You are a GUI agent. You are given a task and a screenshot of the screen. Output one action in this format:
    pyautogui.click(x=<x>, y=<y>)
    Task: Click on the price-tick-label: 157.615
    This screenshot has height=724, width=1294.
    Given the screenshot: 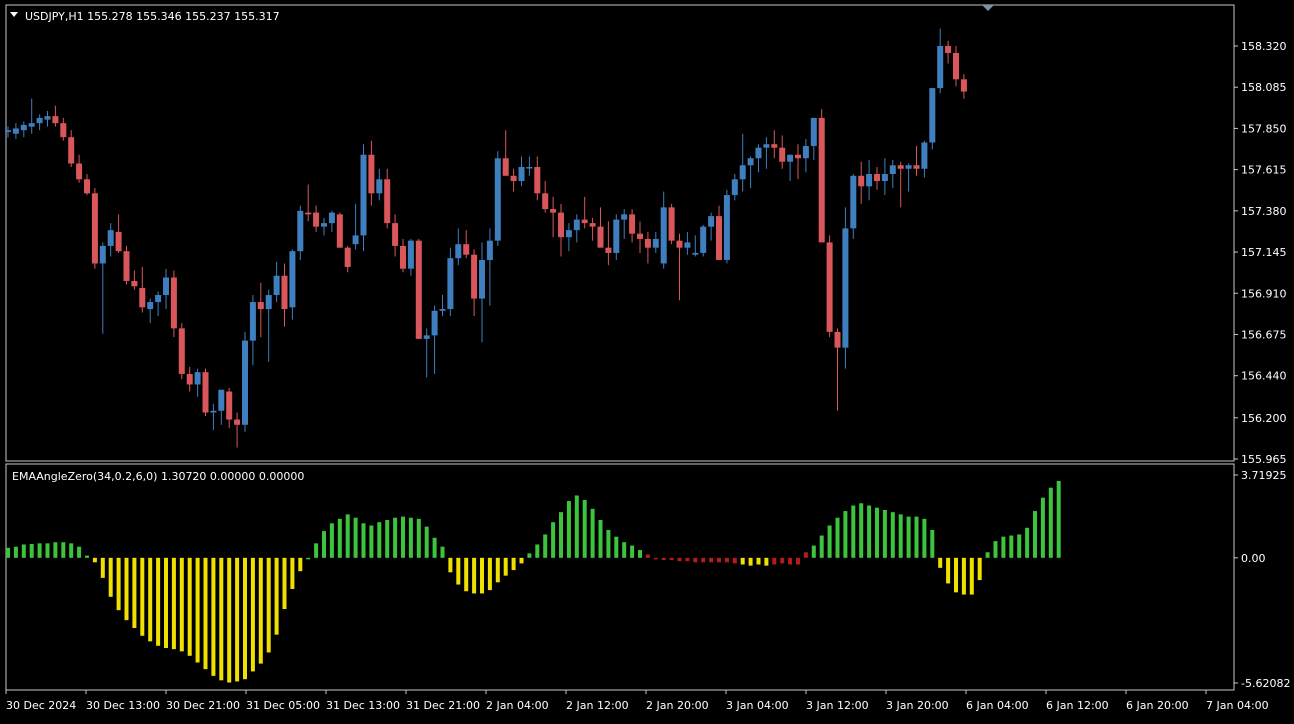 What is the action you would take?
    pyautogui.click(x=1264, y=170)
    